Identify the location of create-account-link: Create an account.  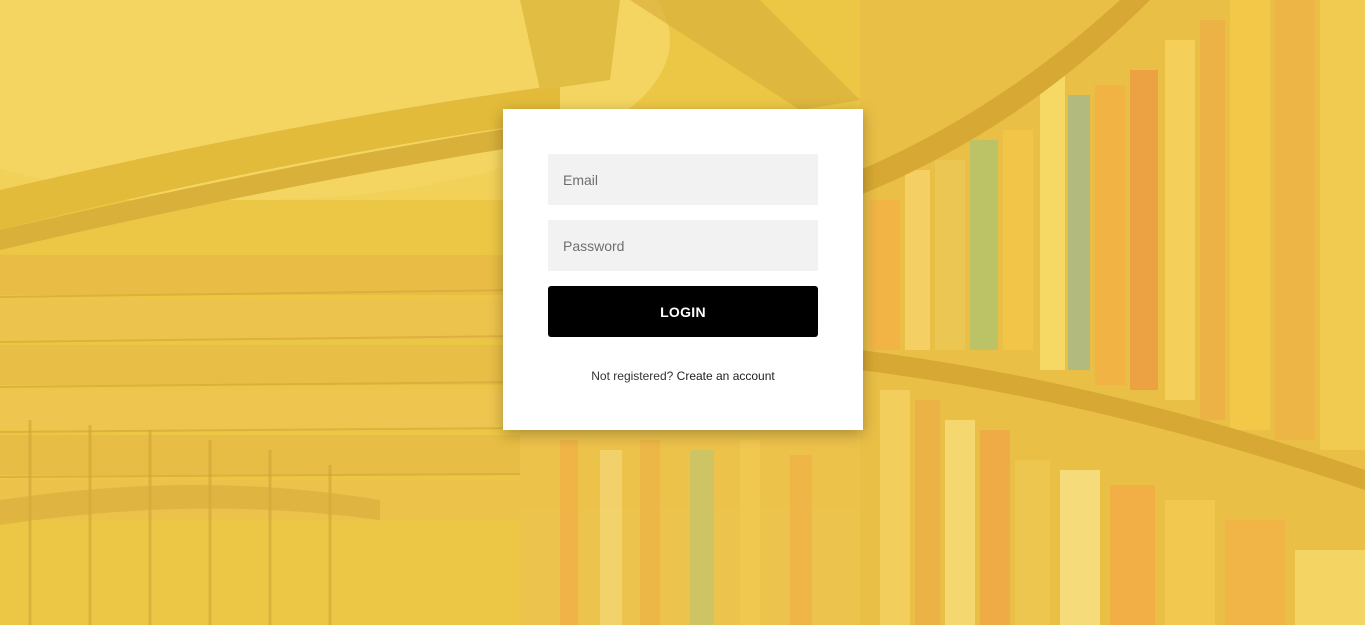
(726, 376).